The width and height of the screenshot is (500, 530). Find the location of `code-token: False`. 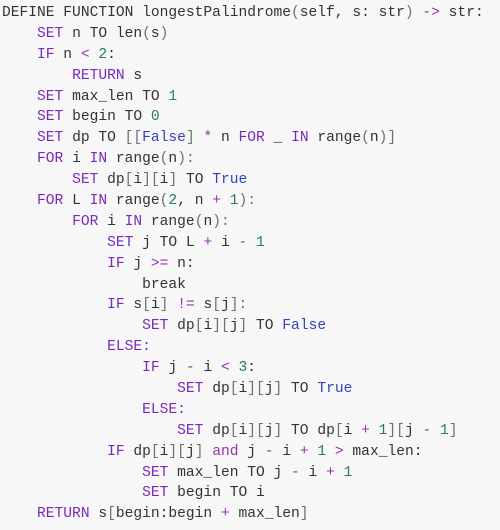

code-token: False is located at coordinates (304, 326).